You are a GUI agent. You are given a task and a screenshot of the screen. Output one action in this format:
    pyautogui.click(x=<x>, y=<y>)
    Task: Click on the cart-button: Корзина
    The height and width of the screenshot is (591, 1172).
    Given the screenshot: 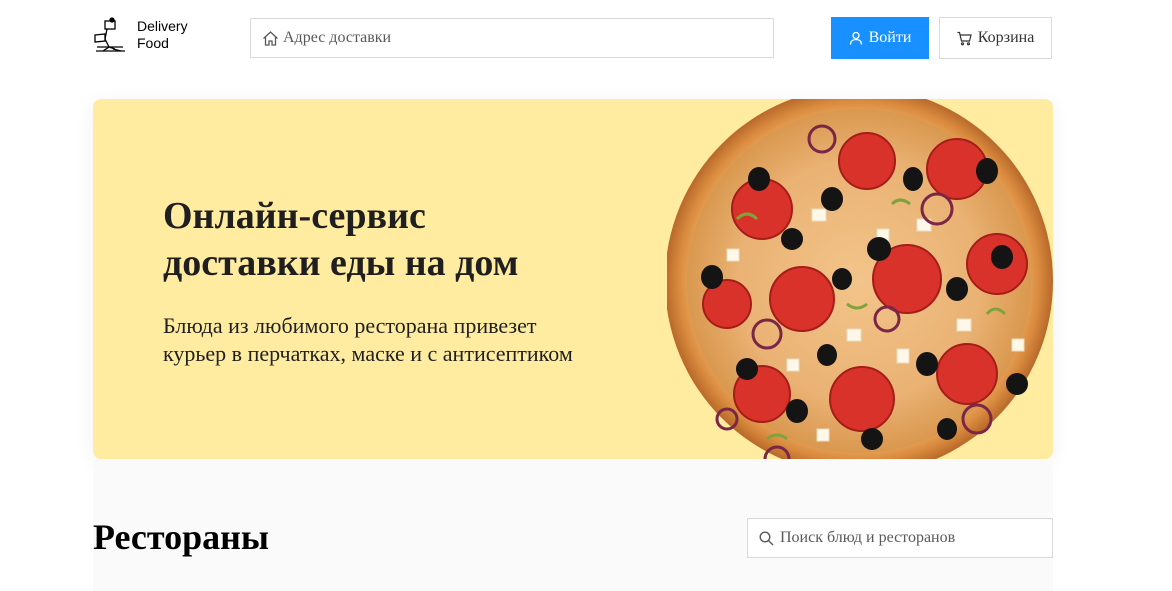 What is the action you would take?
    pyautogui.click(x=995, y=38)
    